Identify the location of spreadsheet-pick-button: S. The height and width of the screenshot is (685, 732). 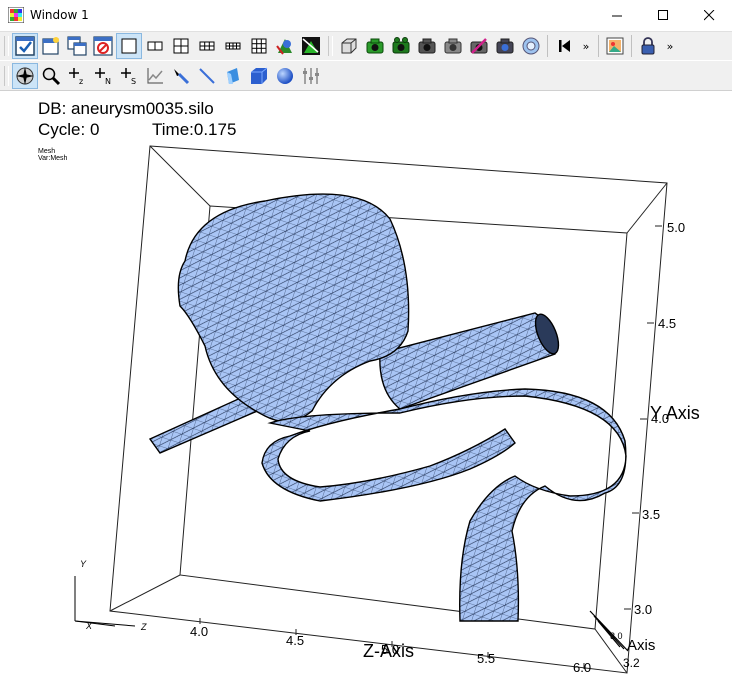
(129, 76).